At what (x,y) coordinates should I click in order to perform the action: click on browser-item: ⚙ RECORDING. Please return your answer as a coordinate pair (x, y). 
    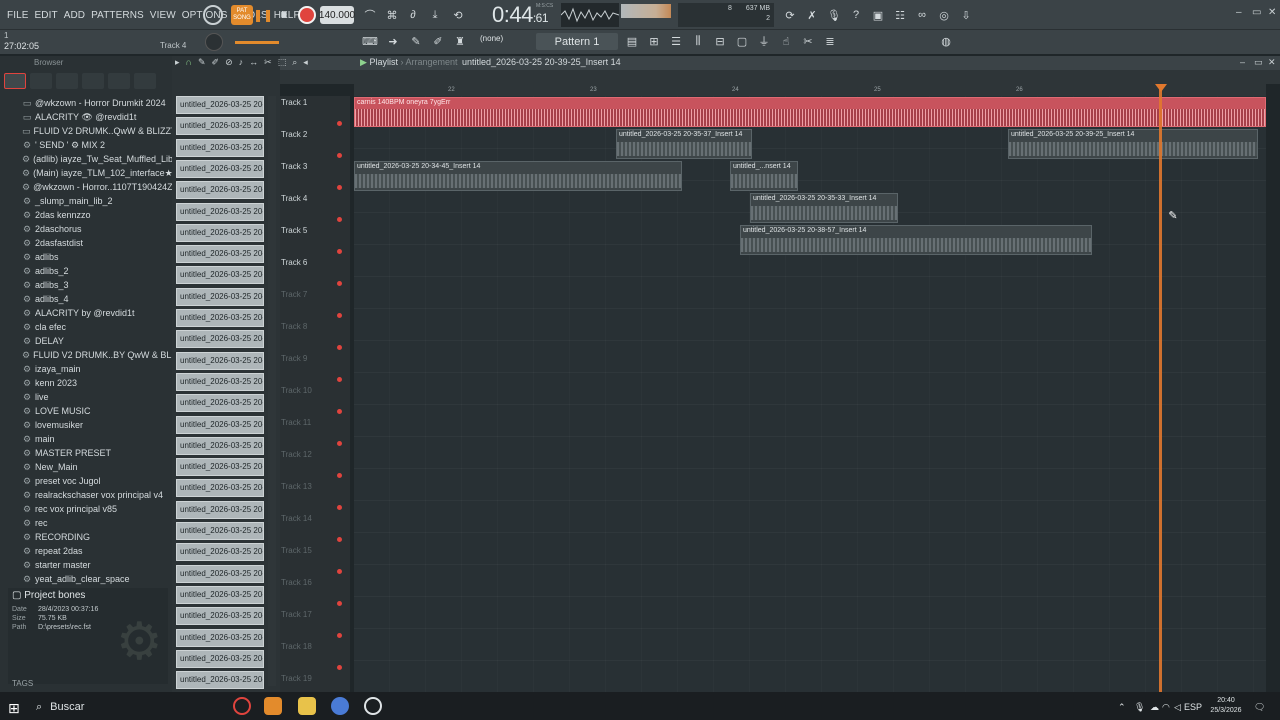
    Looking at the image, I should click on (86, 537).